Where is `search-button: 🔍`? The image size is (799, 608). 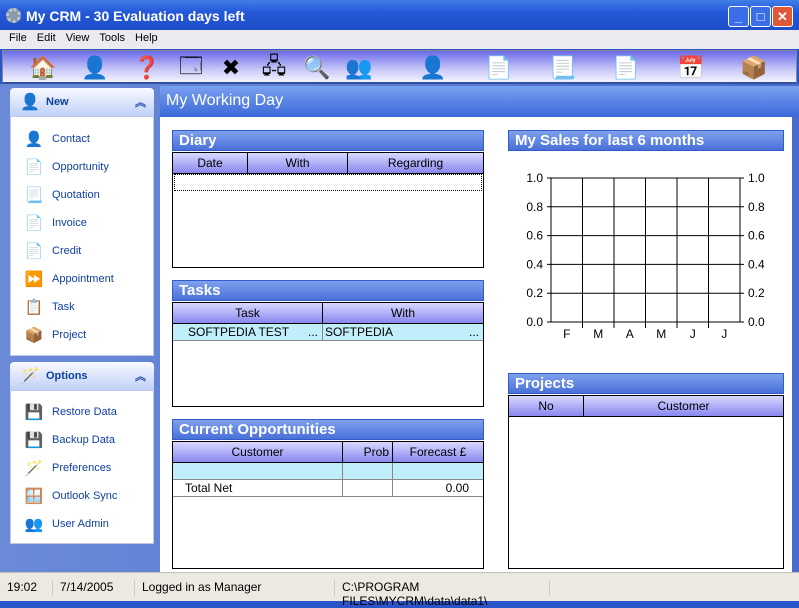 search-button: 🔍 is located at coordinates (317, 68).